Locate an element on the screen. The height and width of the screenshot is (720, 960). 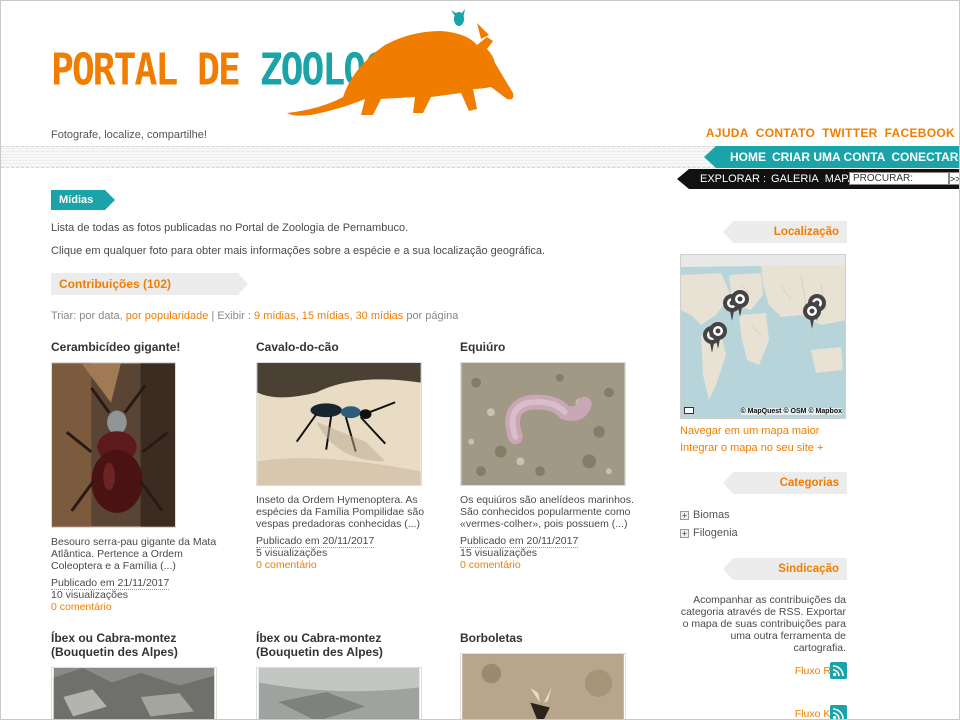
category-label: Biomas is located at coordinates (711, 515).